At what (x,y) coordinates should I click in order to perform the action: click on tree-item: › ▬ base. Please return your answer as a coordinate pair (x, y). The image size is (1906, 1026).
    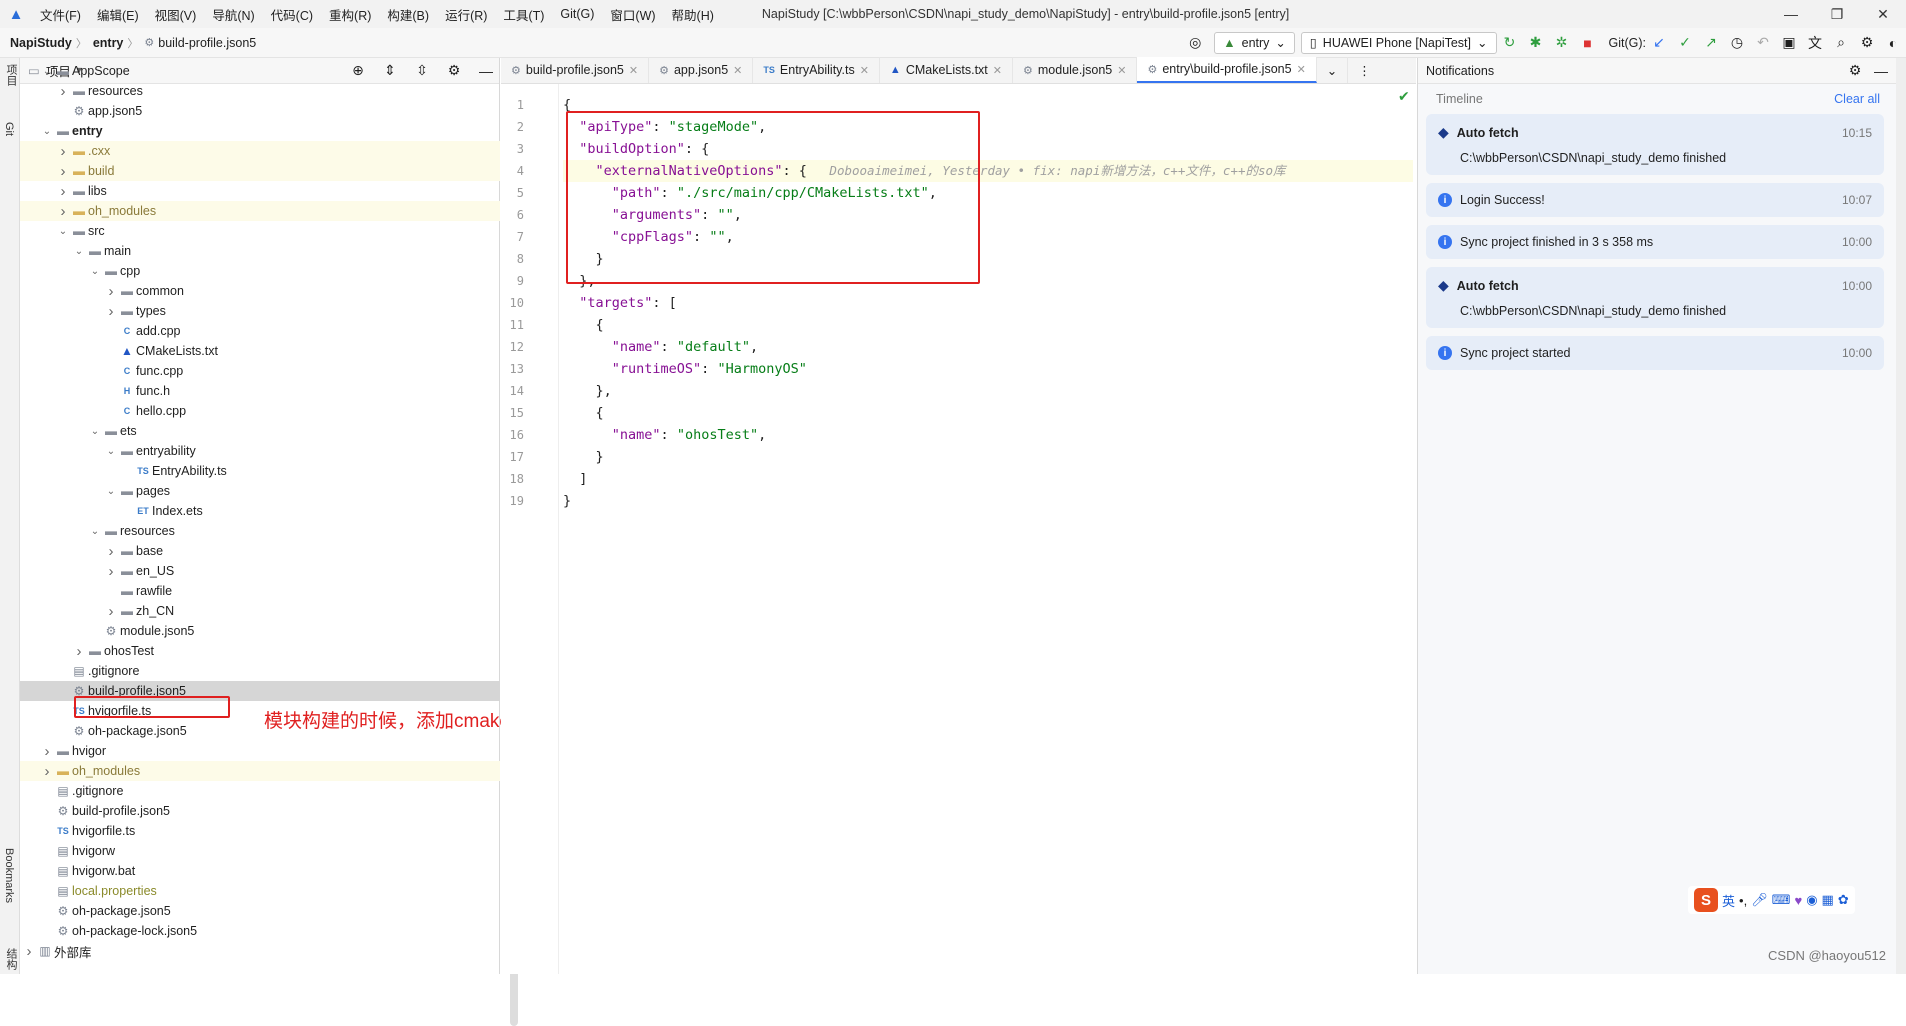
    Looking at the image, I should click on (260, 551).